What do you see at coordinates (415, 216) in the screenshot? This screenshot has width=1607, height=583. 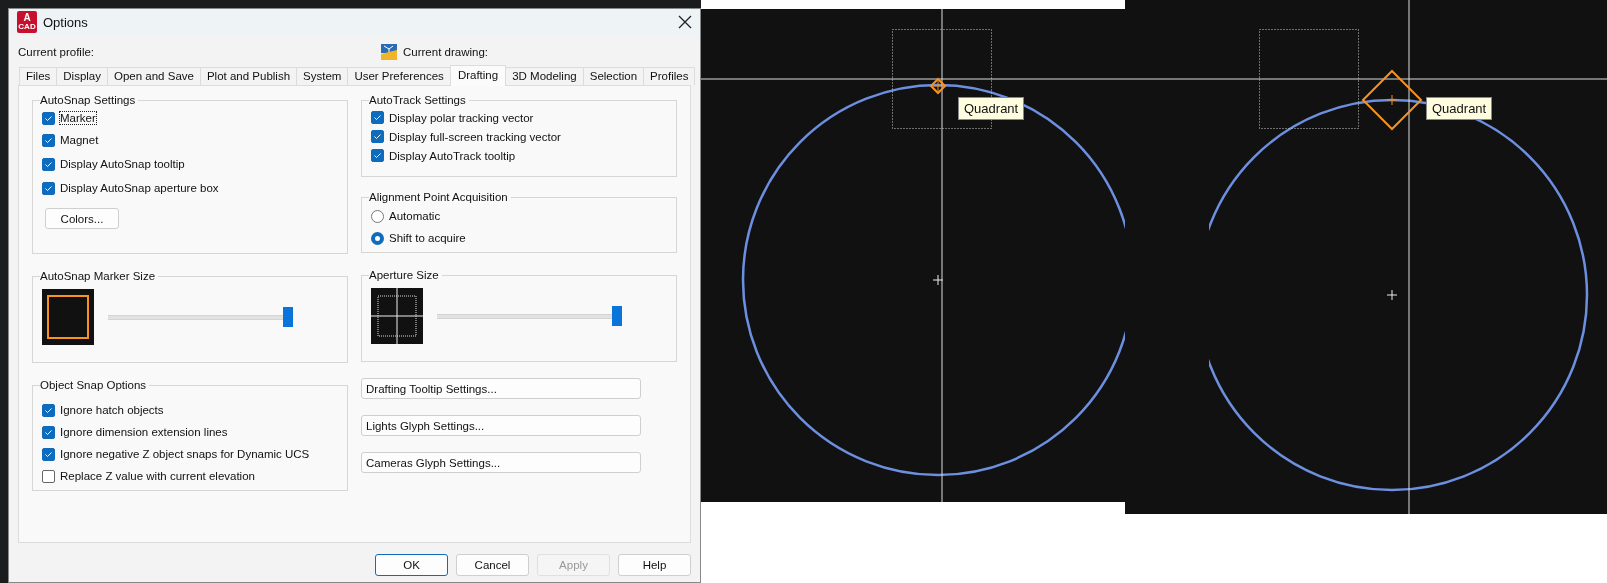 I see `radio-label: Automatic` at bounding box center [415, 216].